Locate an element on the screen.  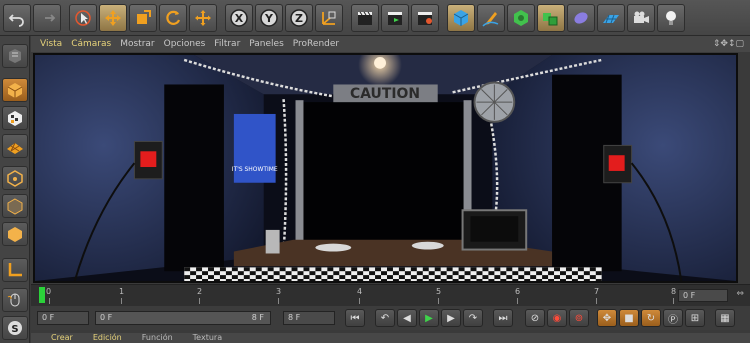
menu-prorender: ProRender is located at coordinates (316, 44).